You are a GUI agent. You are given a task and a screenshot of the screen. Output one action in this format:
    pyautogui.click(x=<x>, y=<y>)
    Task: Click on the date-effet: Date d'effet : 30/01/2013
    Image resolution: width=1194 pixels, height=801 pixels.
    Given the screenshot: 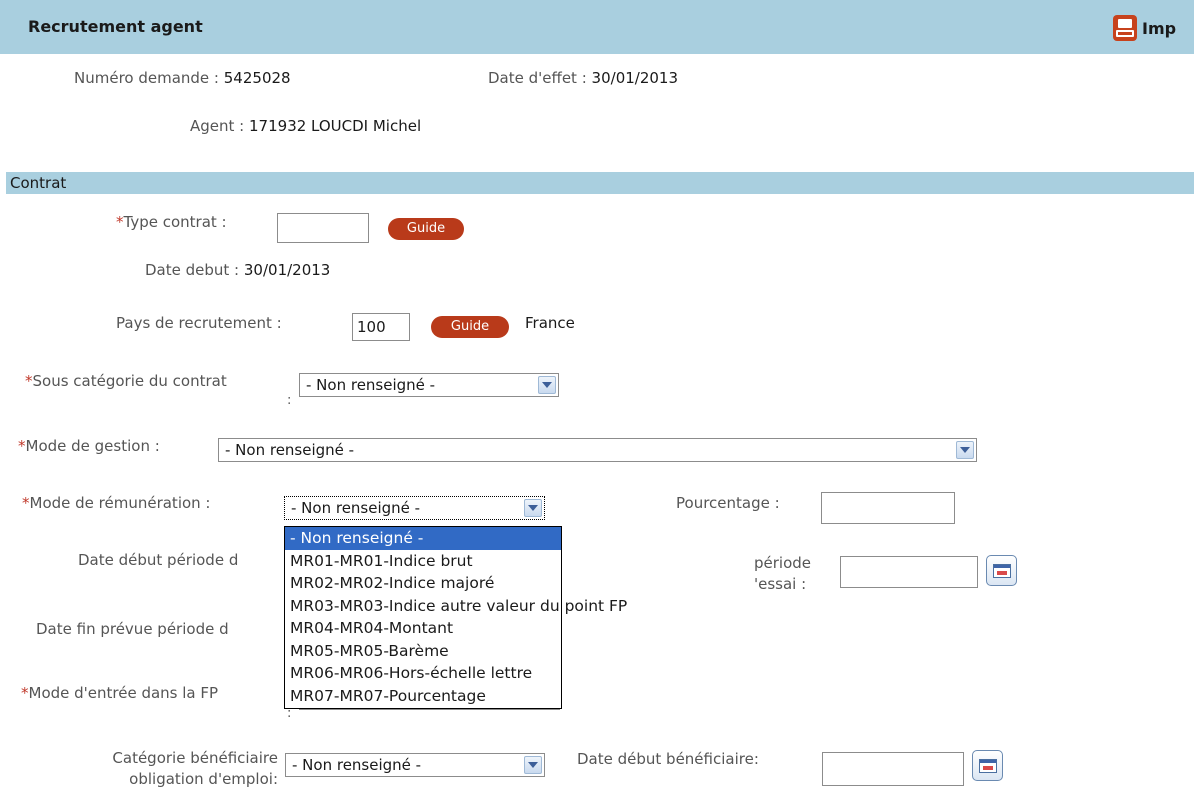 What is the action you would take?
    pyautogui.click(x=583, y=78)
    